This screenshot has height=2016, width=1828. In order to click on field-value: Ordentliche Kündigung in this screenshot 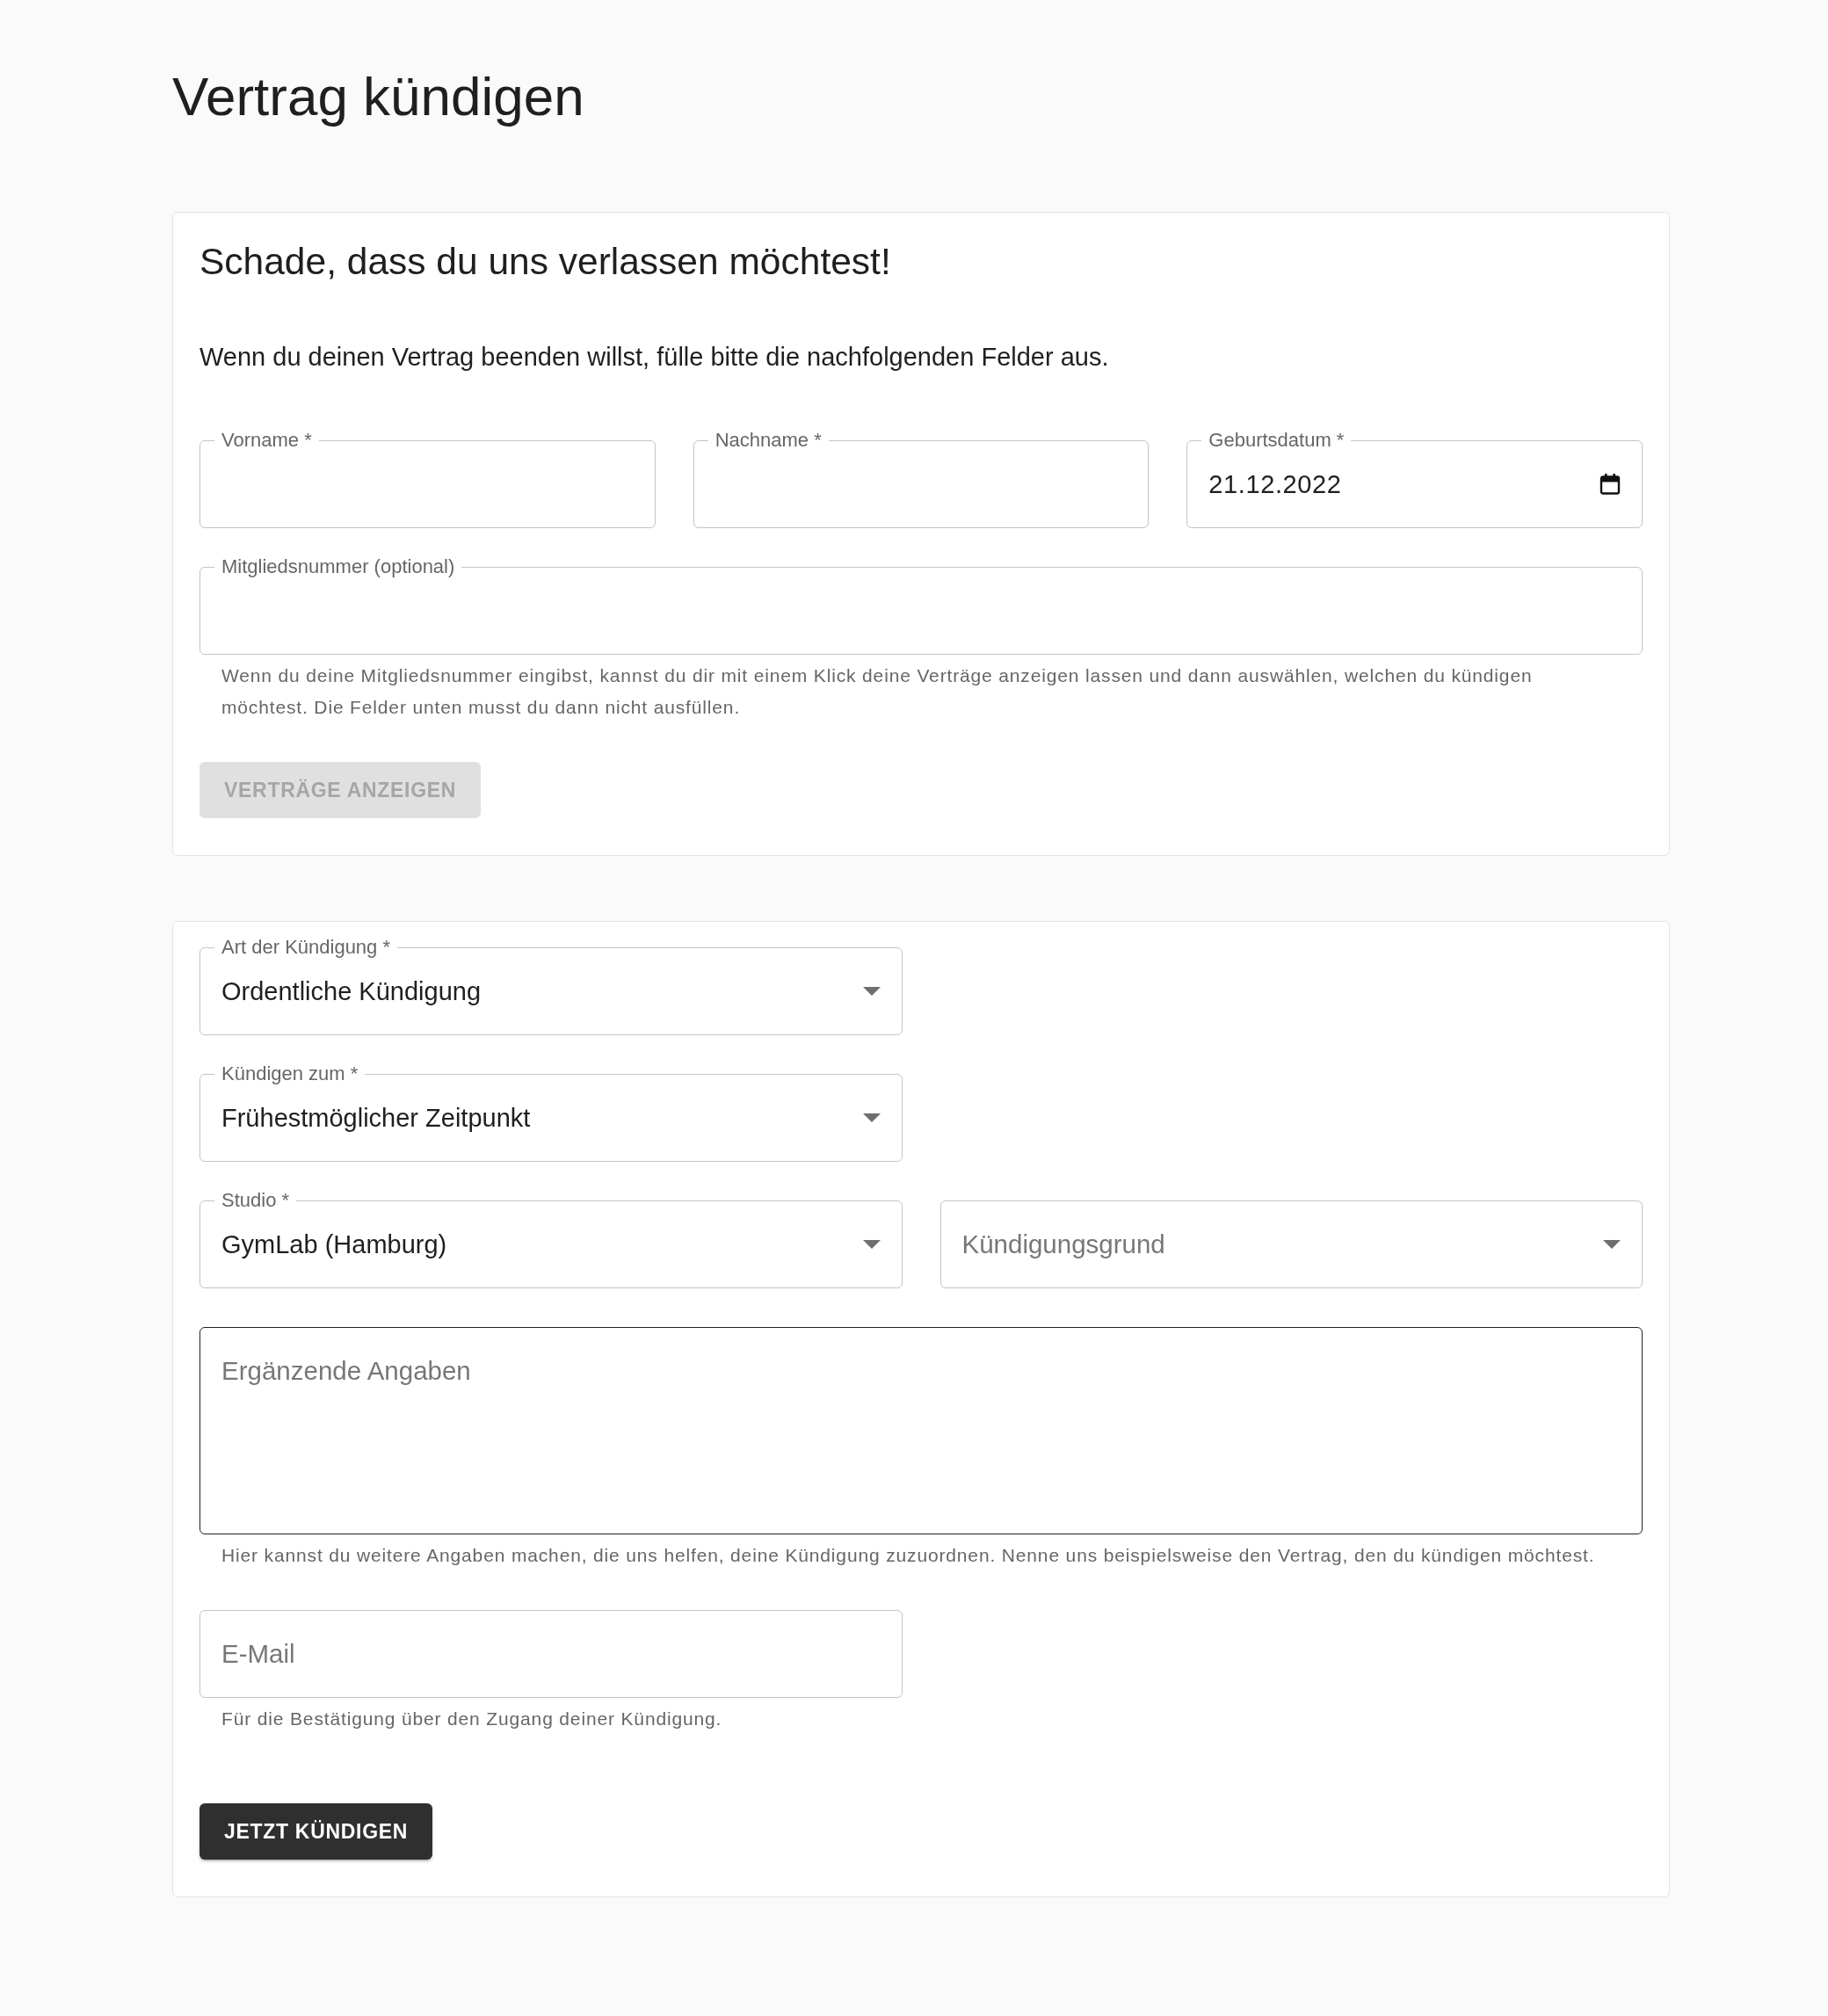, I will do `click(351, 991)`.